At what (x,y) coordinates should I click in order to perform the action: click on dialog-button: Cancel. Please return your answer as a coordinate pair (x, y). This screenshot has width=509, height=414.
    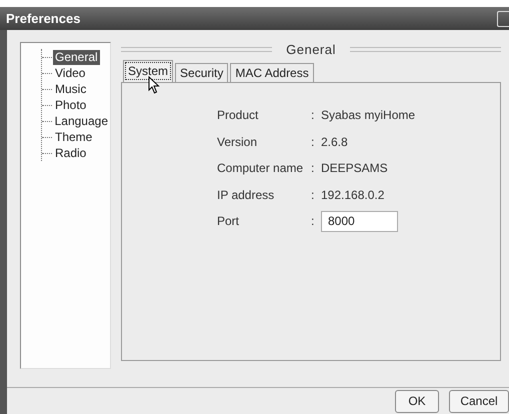
    Looking at the image, I should click on (479, 401).